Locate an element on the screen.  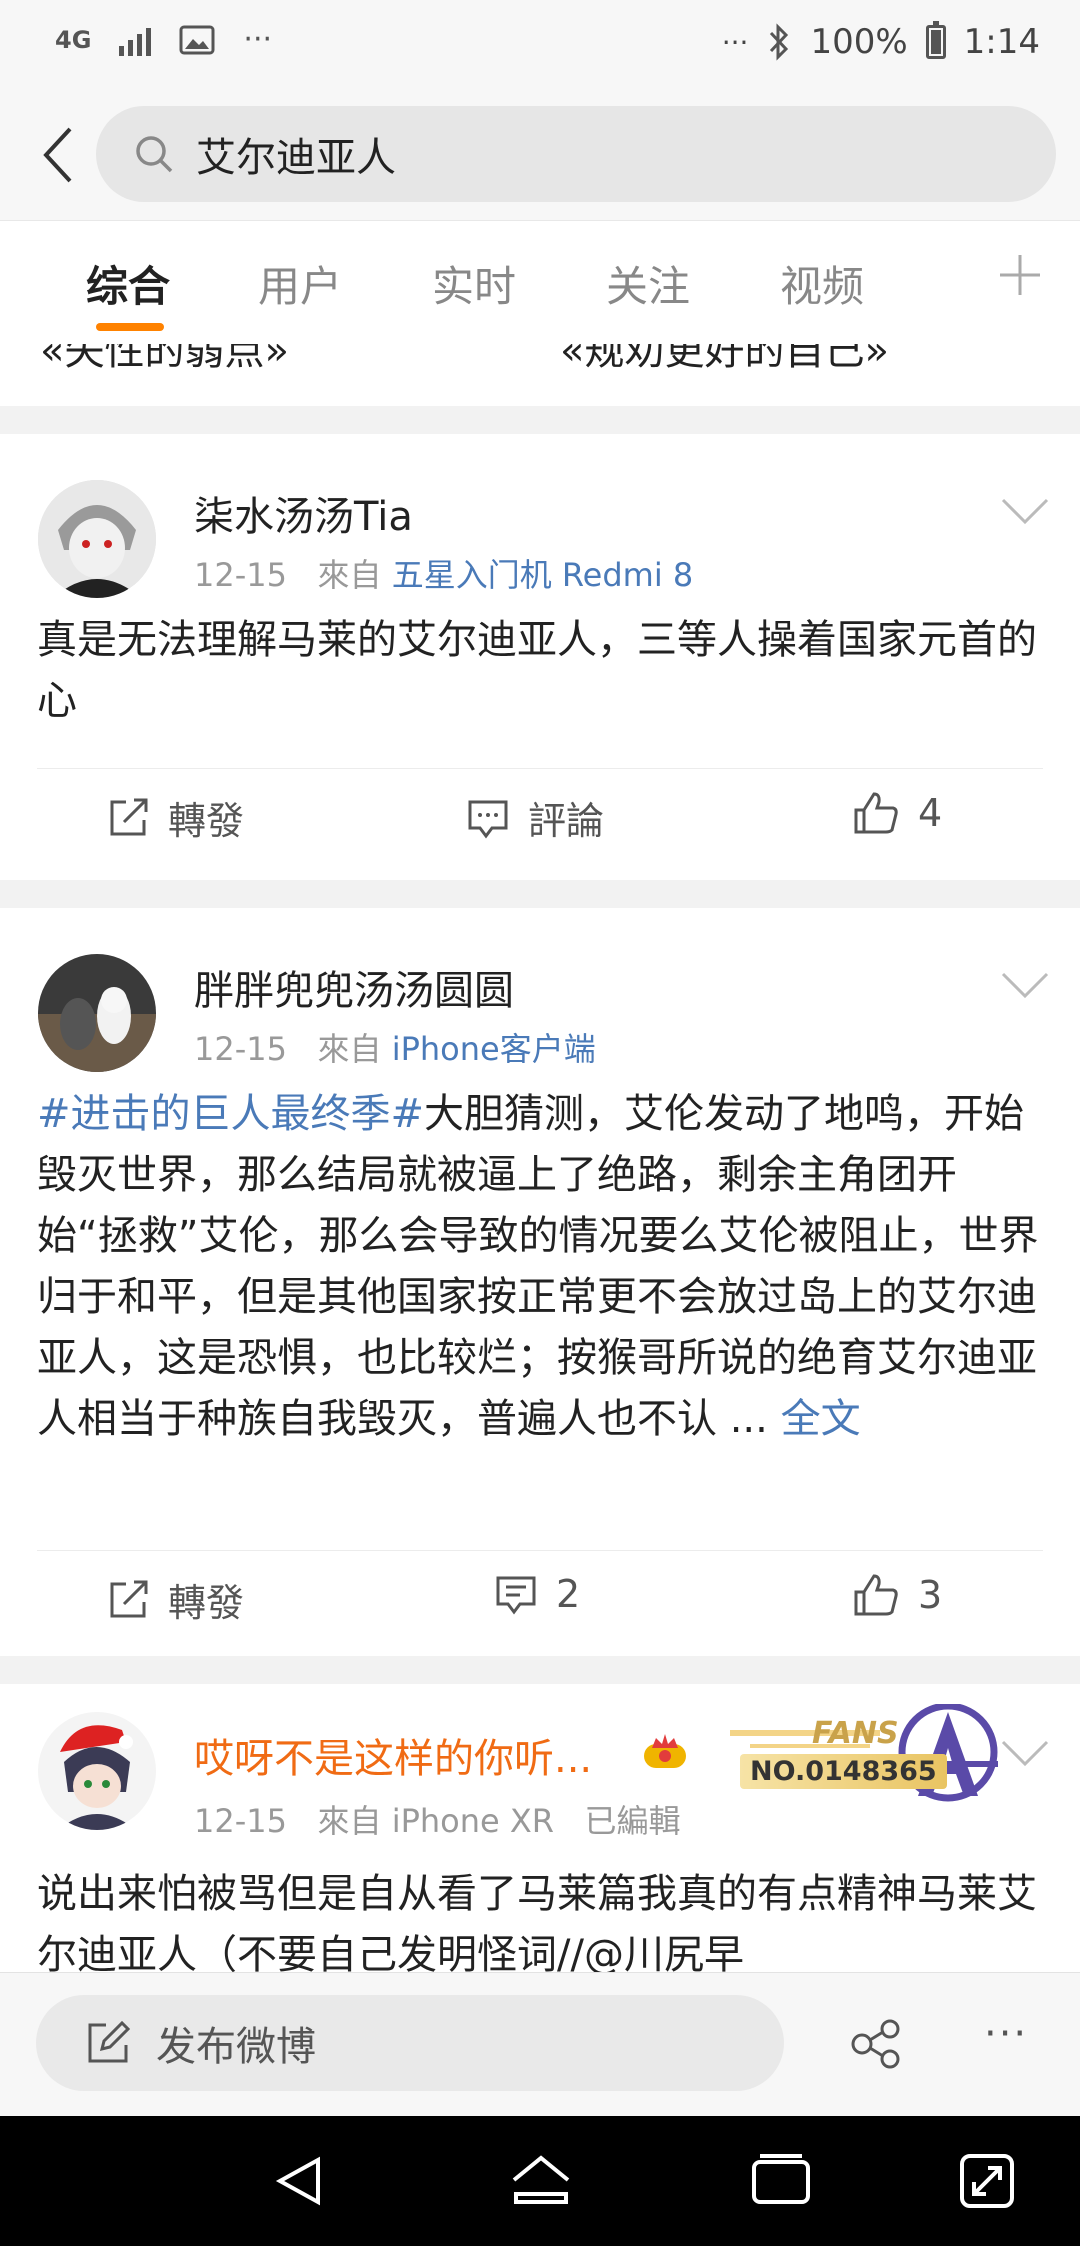
post-actions: 轉發 評論 4 is located at coordinates (540, 818).